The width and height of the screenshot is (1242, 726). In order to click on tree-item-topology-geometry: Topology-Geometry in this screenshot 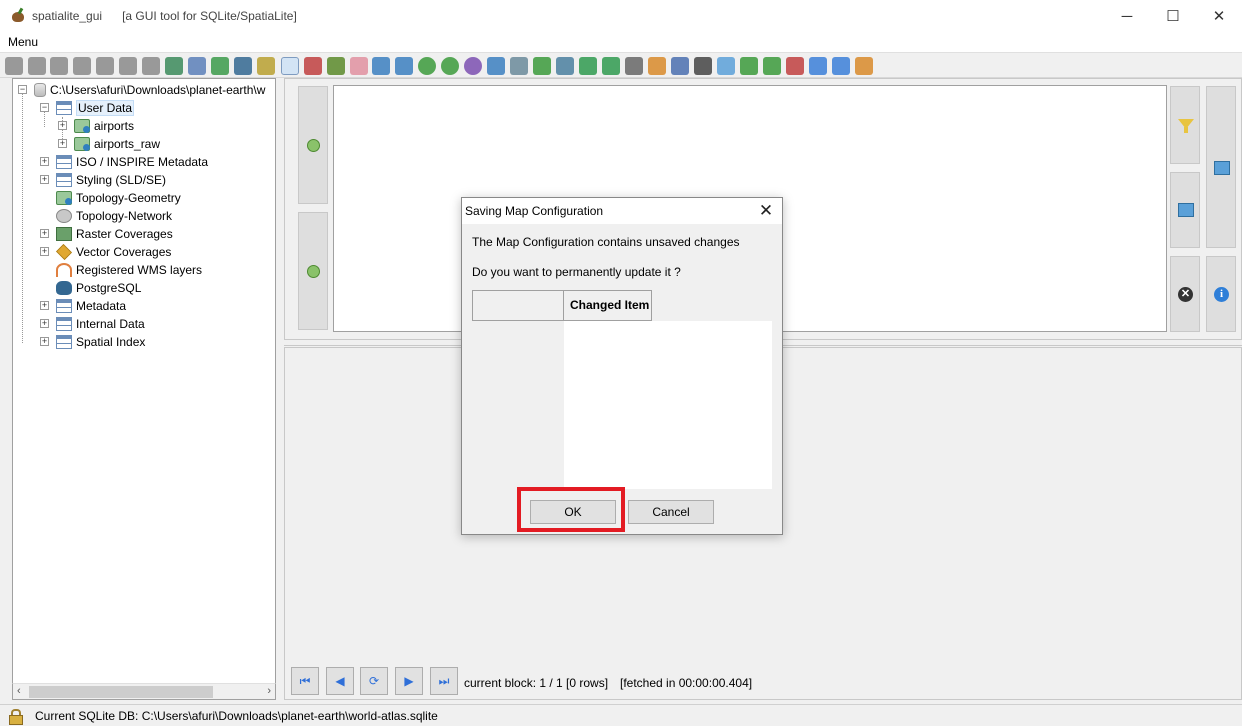, I will do `click(110, 198)`.